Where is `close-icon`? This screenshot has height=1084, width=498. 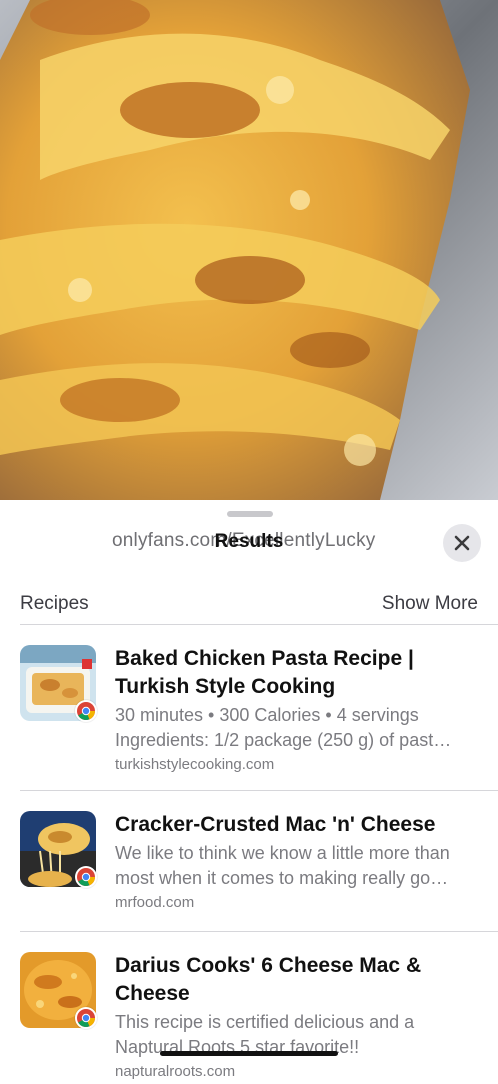 close-icon is located at coordinates (462, 543).